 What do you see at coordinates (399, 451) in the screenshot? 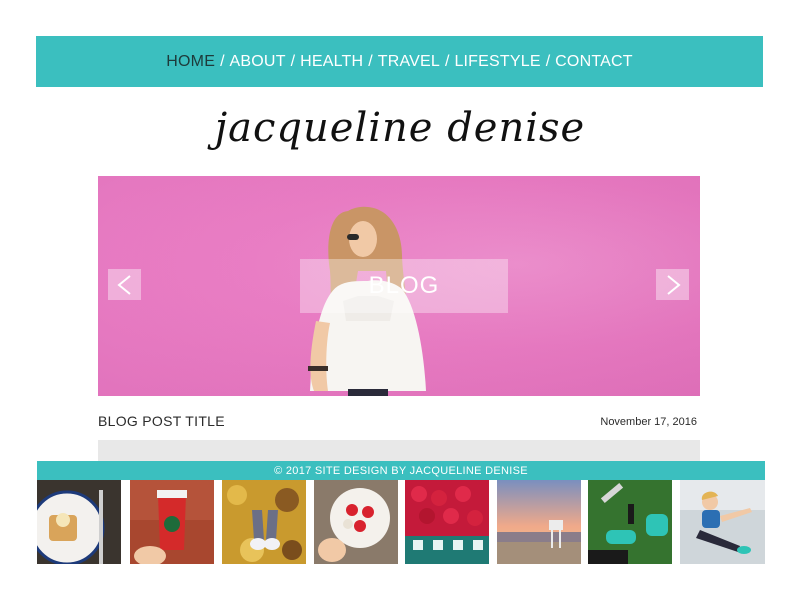
I see `blog-post-body` at bounding box center [399, 451].